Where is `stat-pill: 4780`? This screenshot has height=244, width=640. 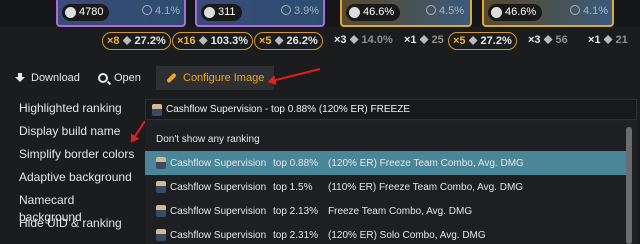
stat-pill: 4780 is located at coordinates (86, 12).